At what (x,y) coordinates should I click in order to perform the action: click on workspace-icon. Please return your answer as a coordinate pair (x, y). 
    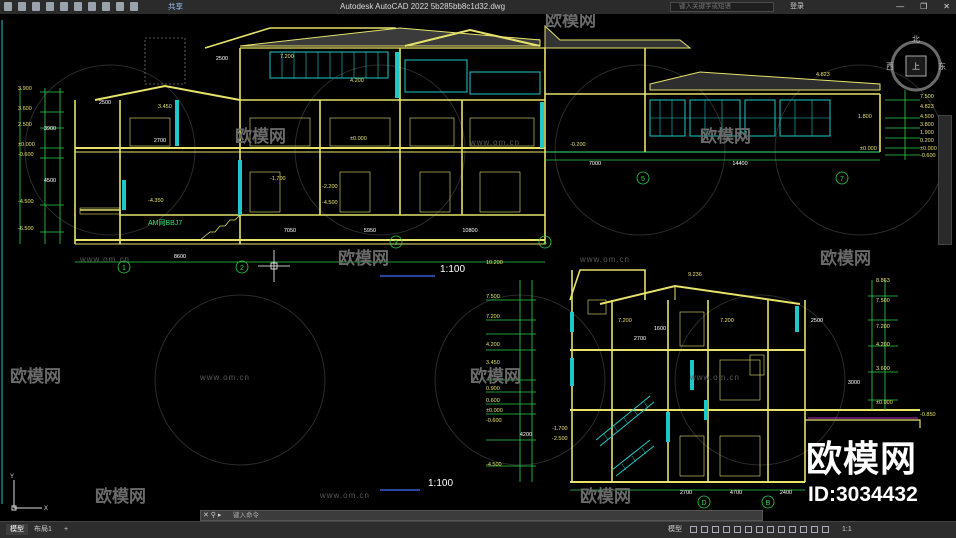
    Looking at the image, I should click on (120, 6).